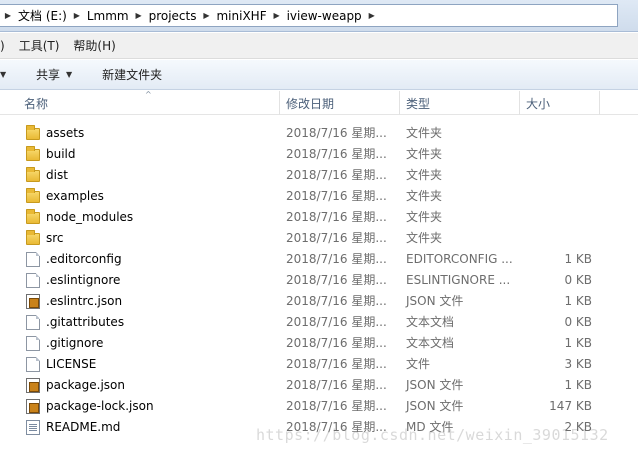 The image size is (638, 457). What do you see at coordinates (10, 74) in the screenshot?
I see `dropdown-arrow-icon: ▼` at bounding box center [10, 74].